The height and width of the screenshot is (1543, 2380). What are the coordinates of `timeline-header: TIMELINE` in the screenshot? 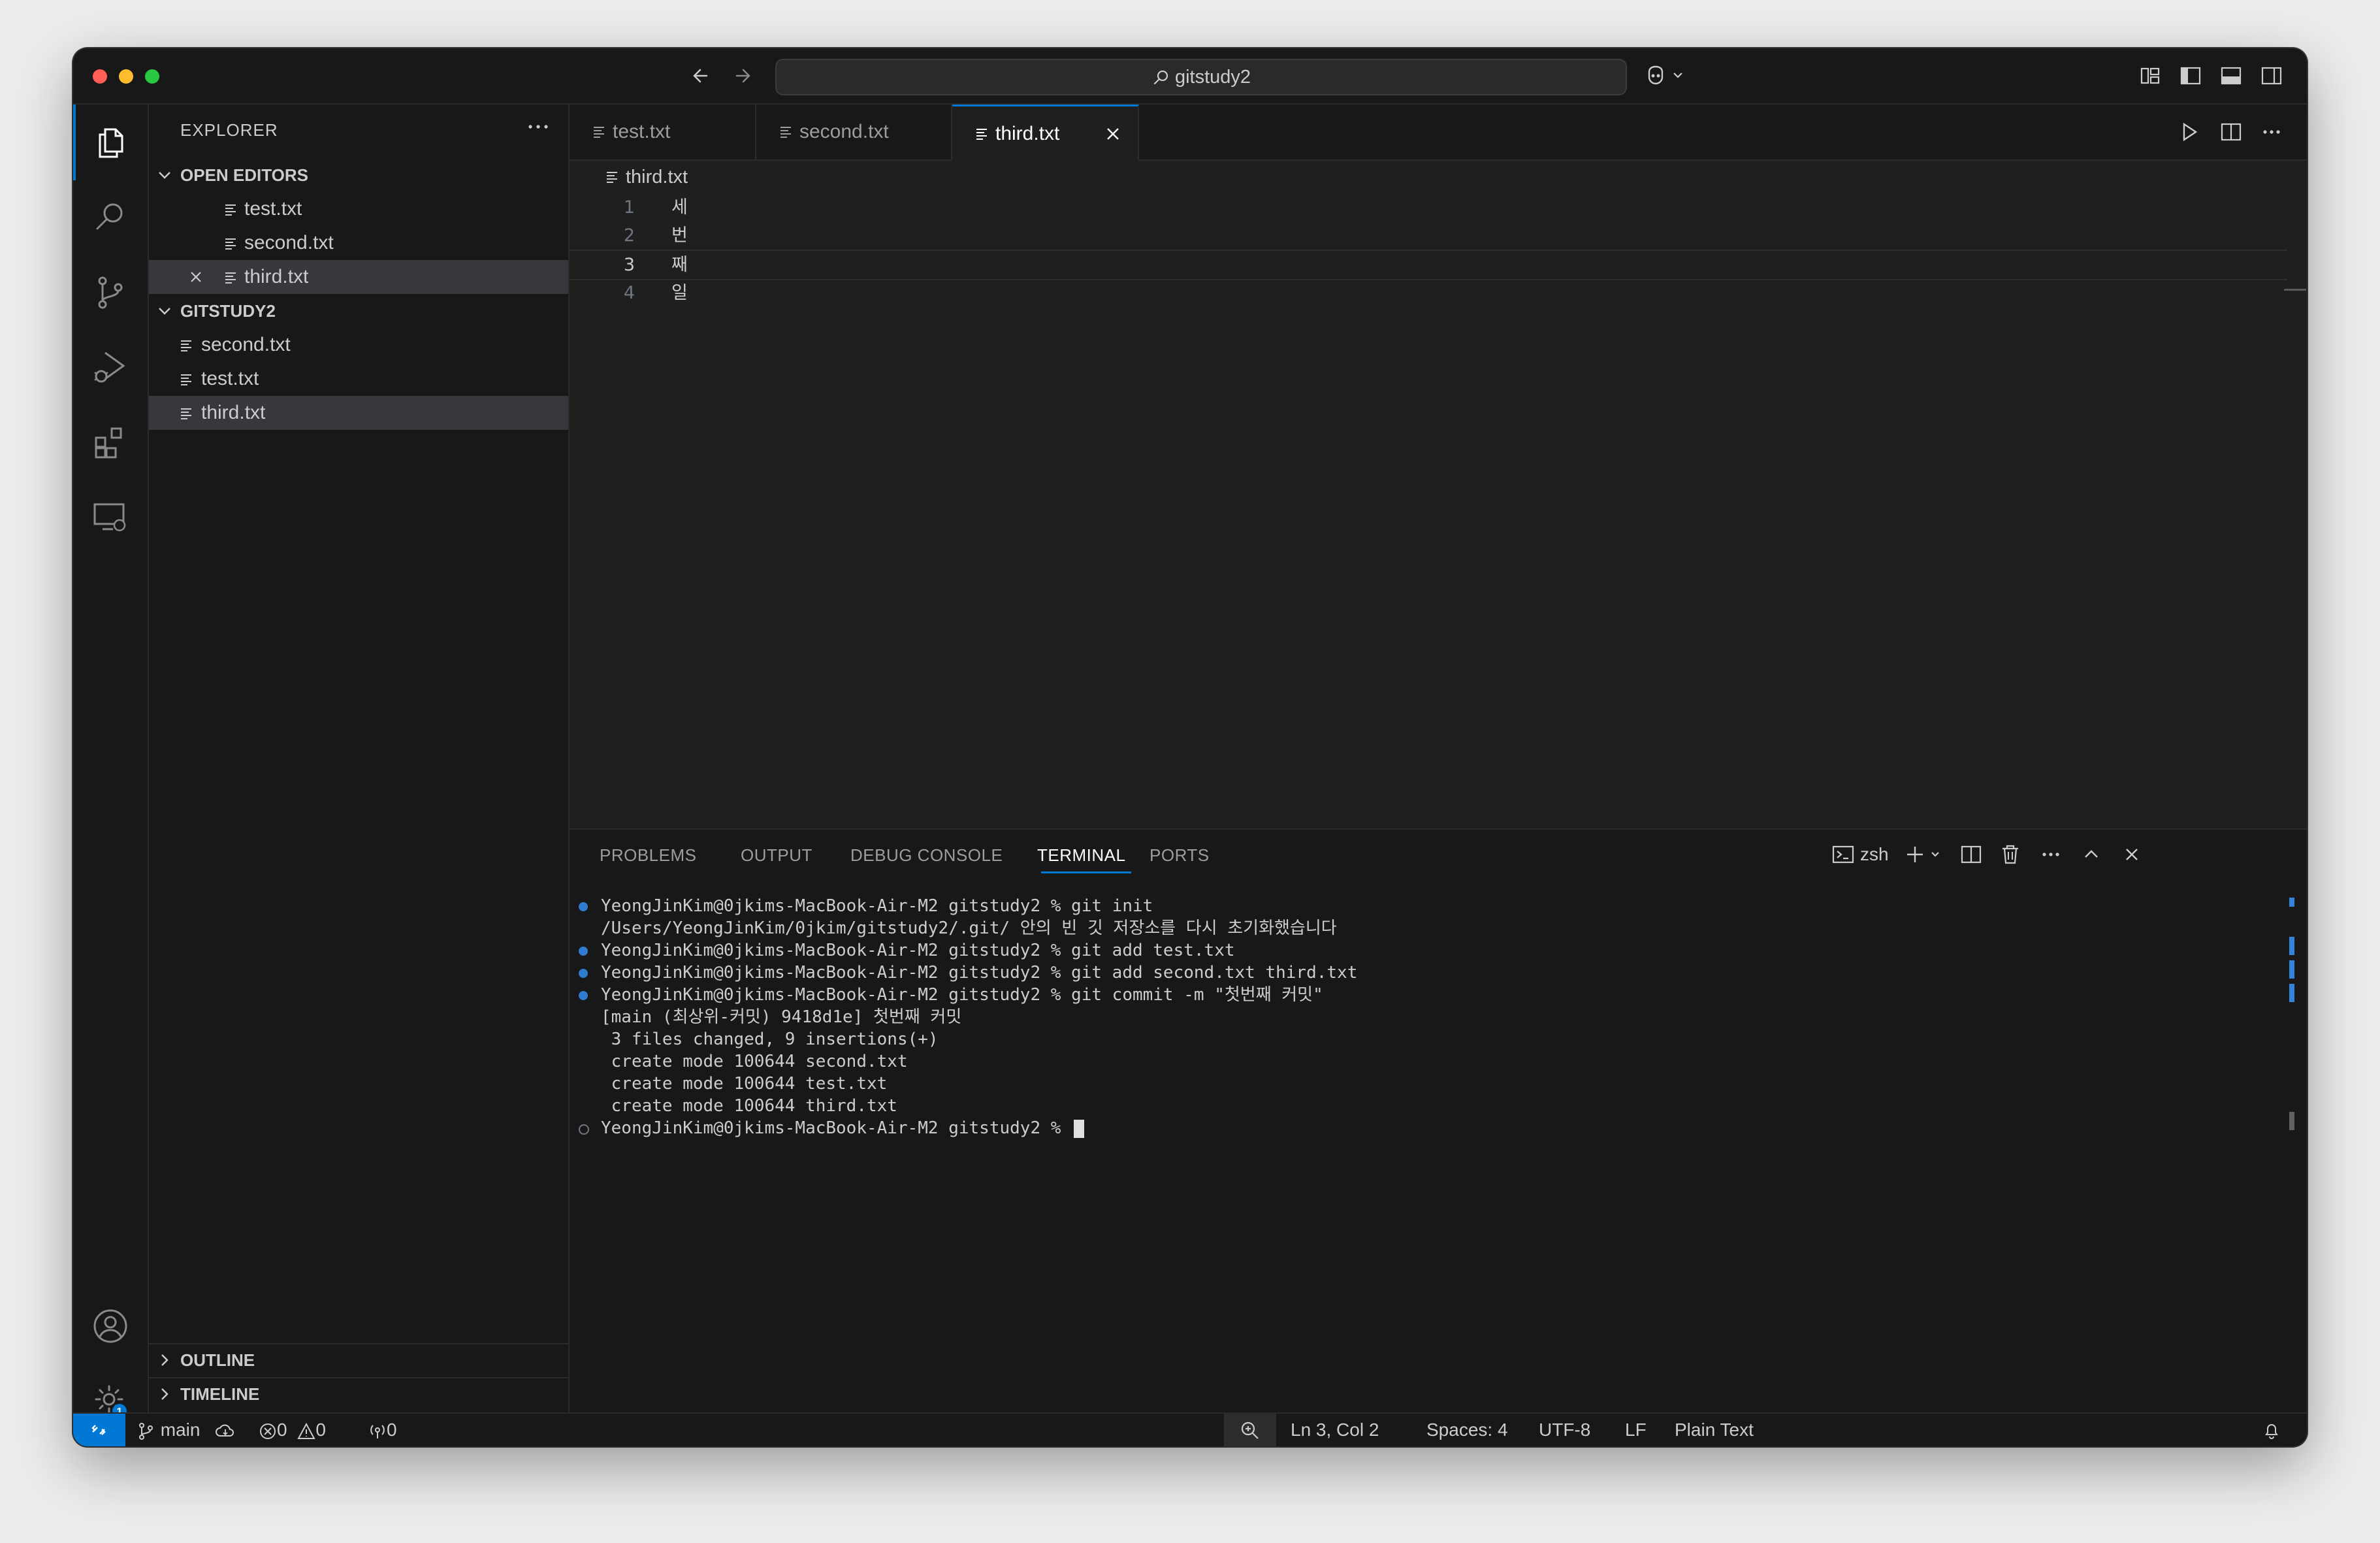 It's located at (358, 1394).